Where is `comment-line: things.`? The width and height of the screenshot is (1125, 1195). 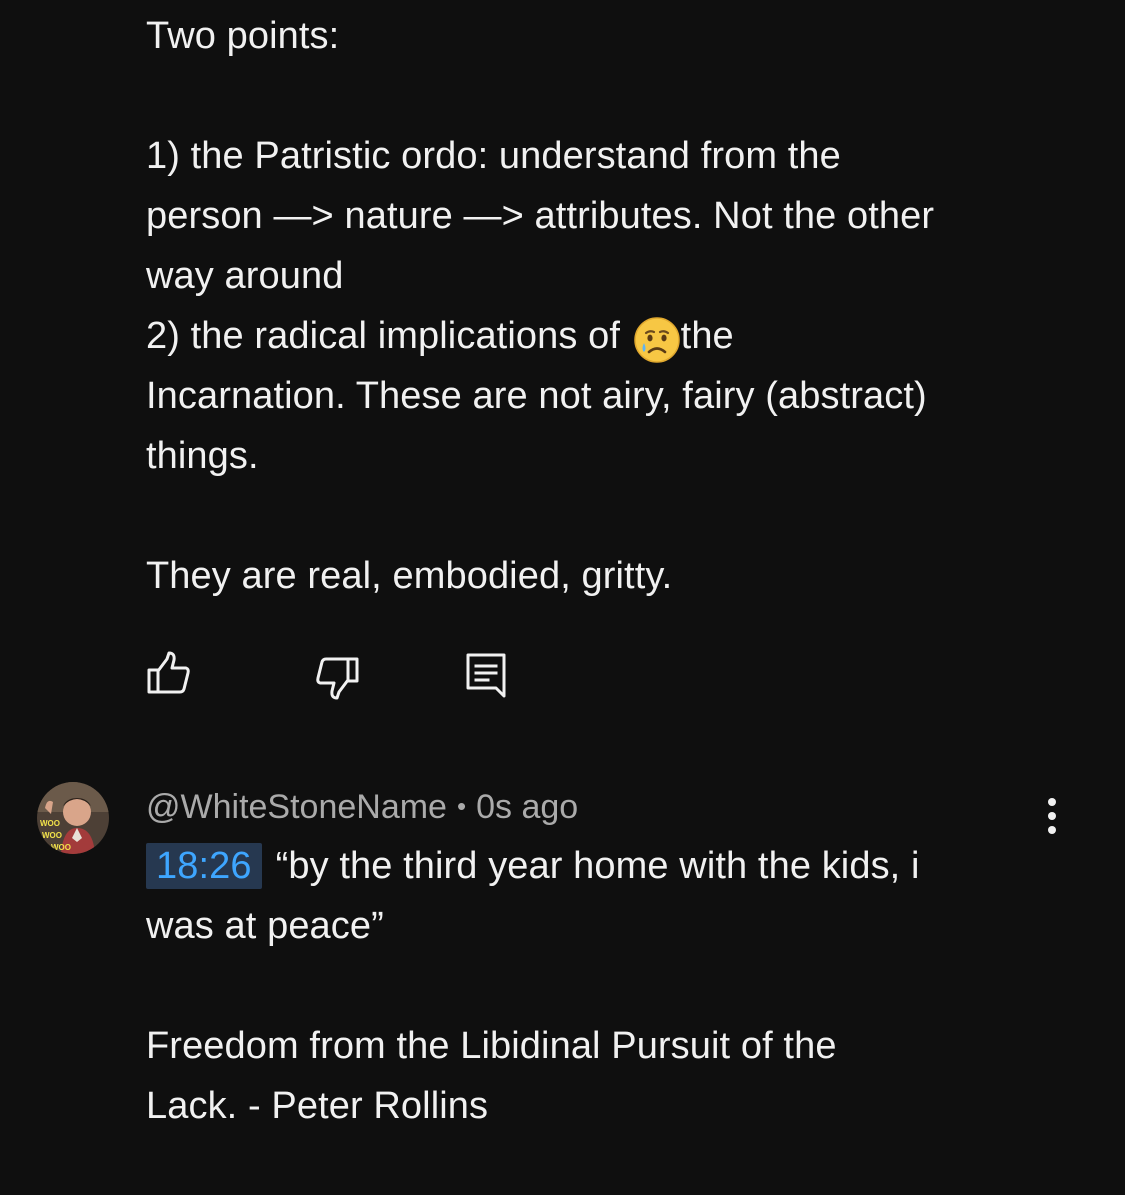
comment-line: things. is located at coordinates (202, 456).